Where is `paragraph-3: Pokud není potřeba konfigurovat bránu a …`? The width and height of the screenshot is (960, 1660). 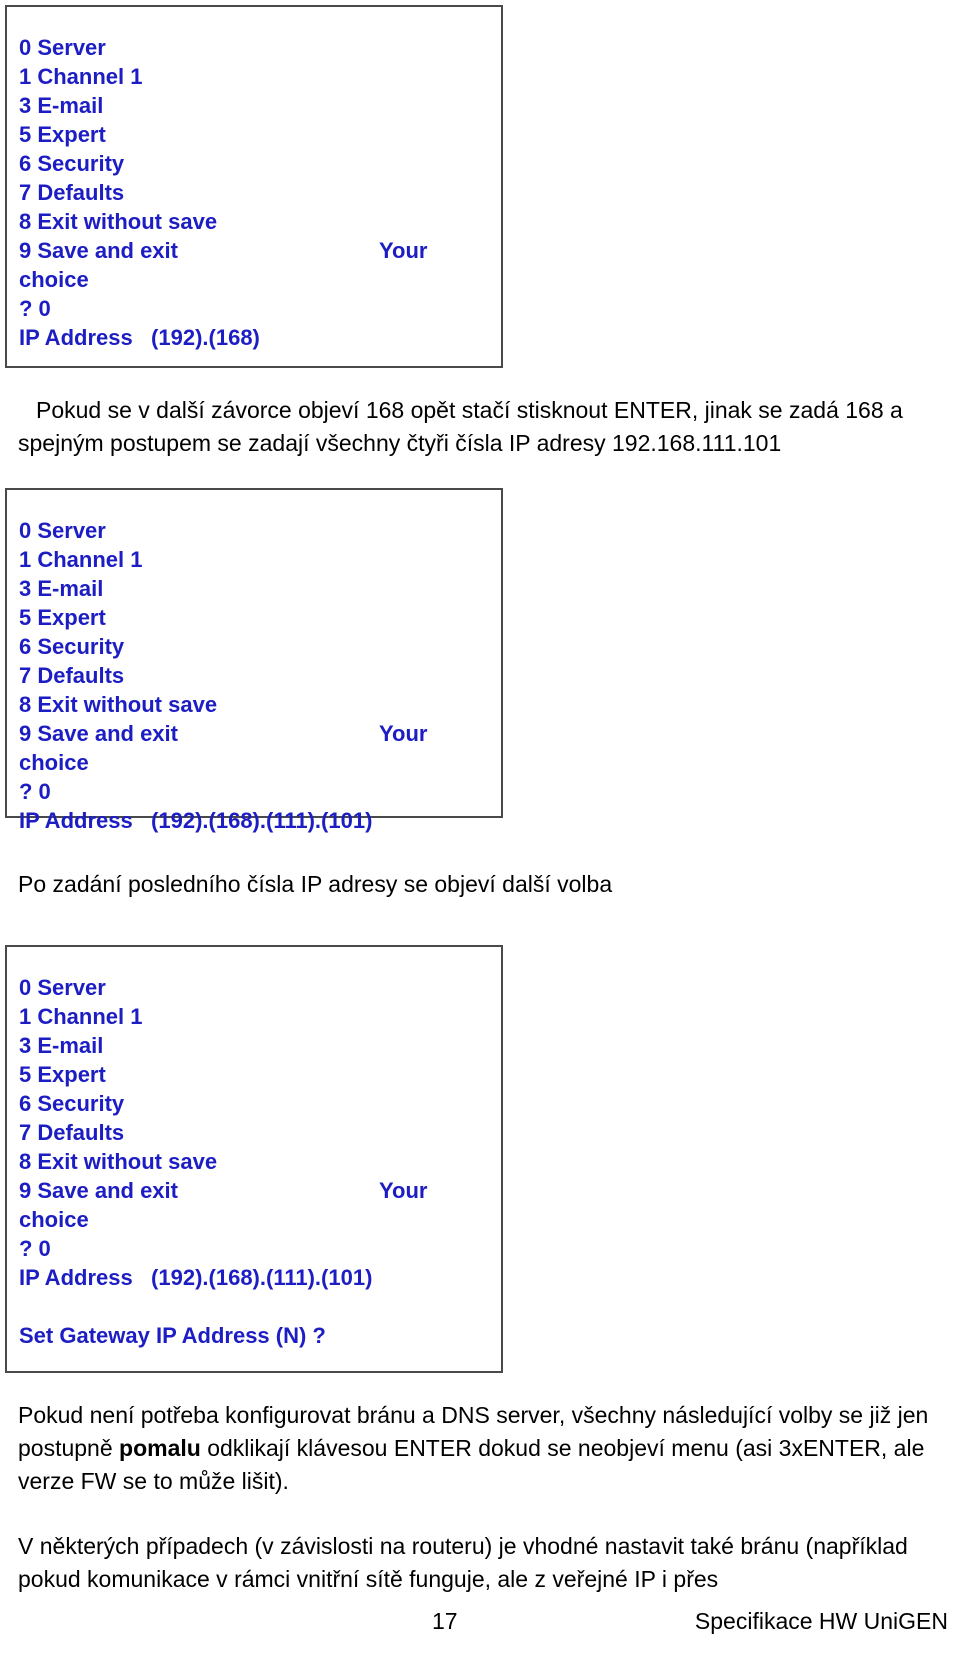 paragraph-3: Pokud není potřeba konfigurovat bránu a … is located at coordinates (483, 1448).